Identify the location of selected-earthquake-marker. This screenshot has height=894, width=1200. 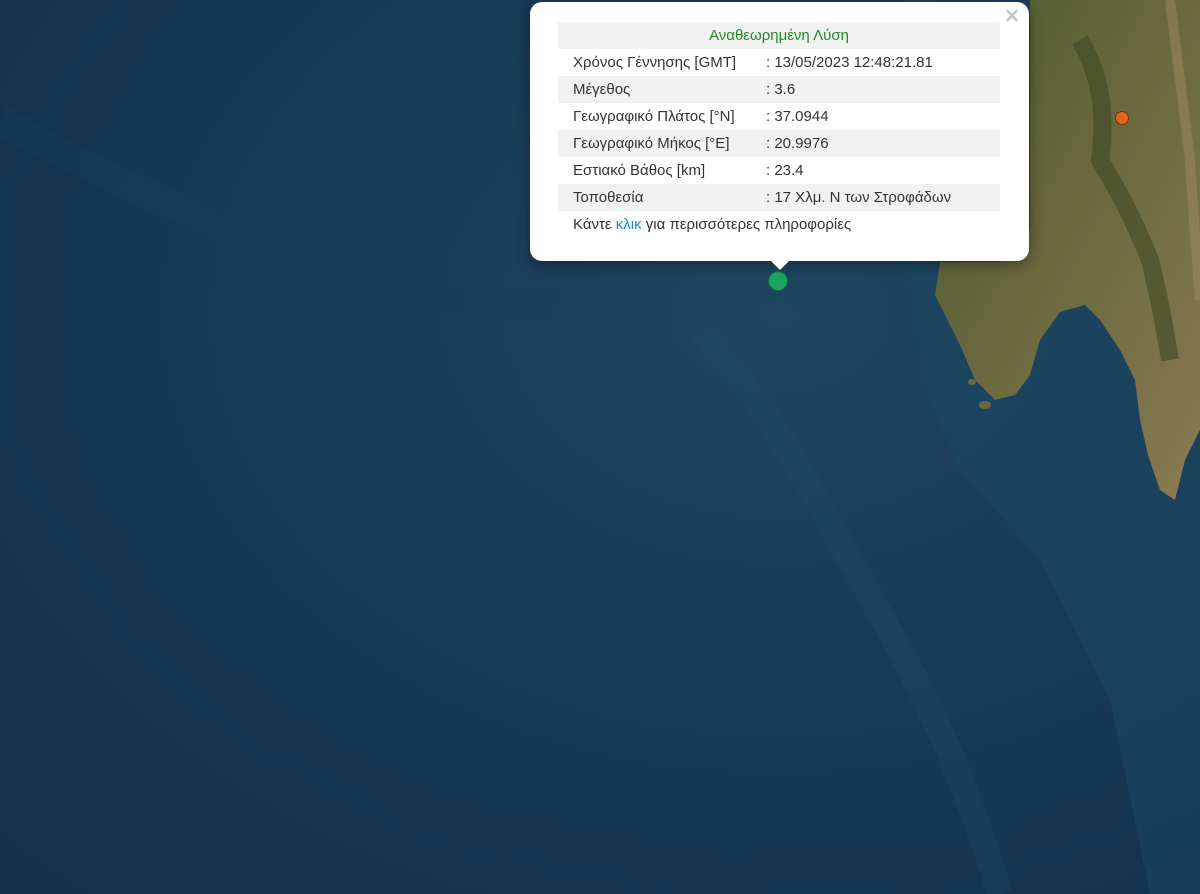
(778, 281).